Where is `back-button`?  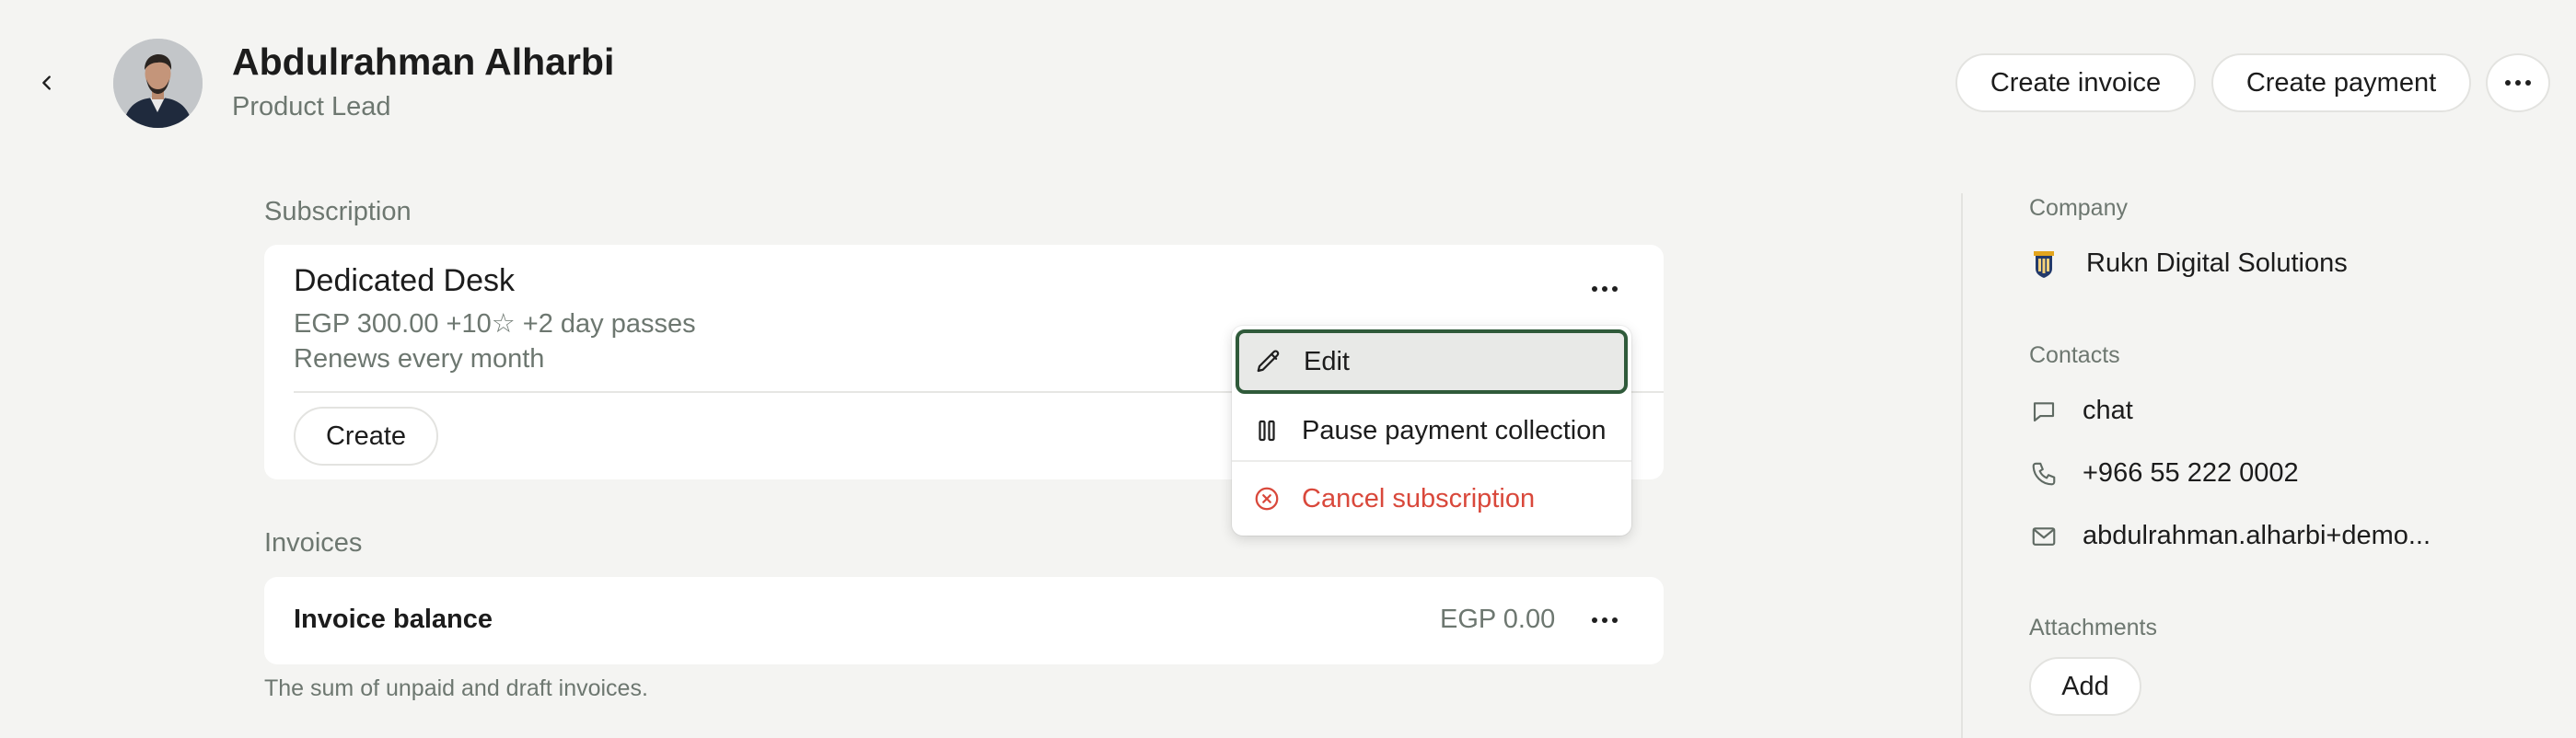 back-button is located at coordinates (47, 82).